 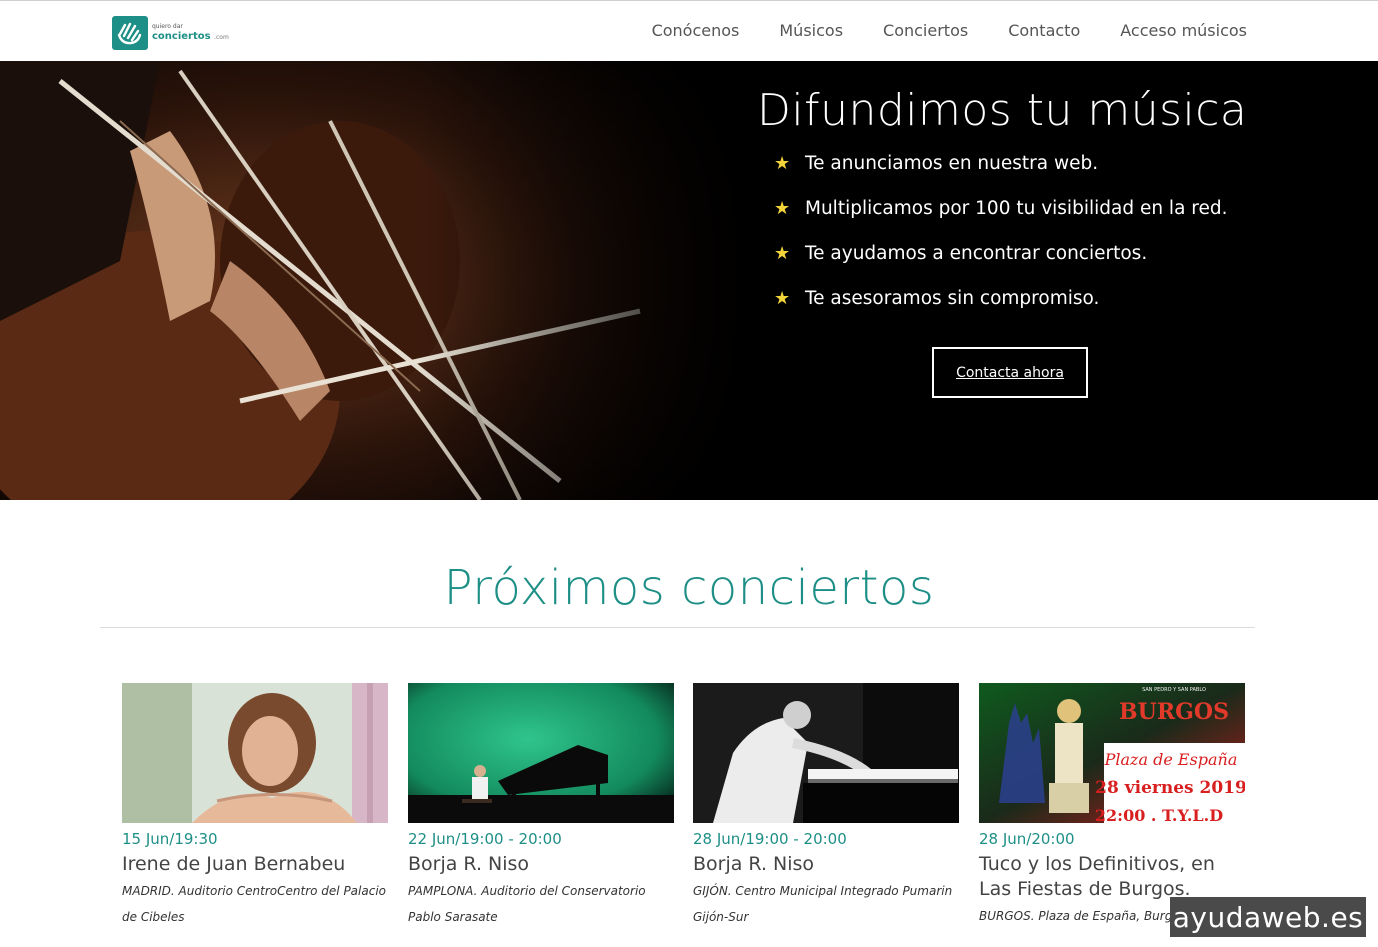 What do you see at coordinates (952, 163) in the screenshot?
I see `benefit-text: Te anunciamos en nuestra web.` at bounding box center [952, 163].